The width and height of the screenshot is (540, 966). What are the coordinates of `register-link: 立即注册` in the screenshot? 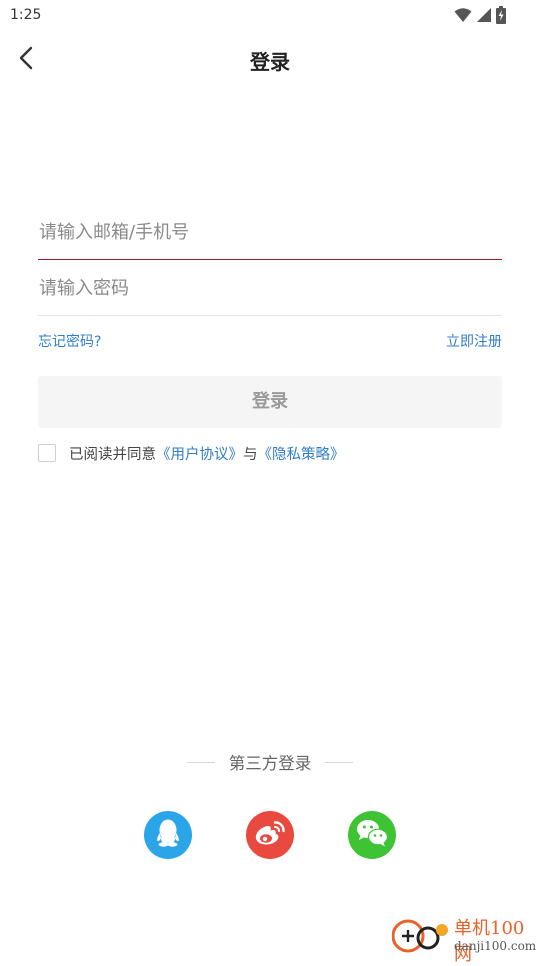 It's located at (474, 341).